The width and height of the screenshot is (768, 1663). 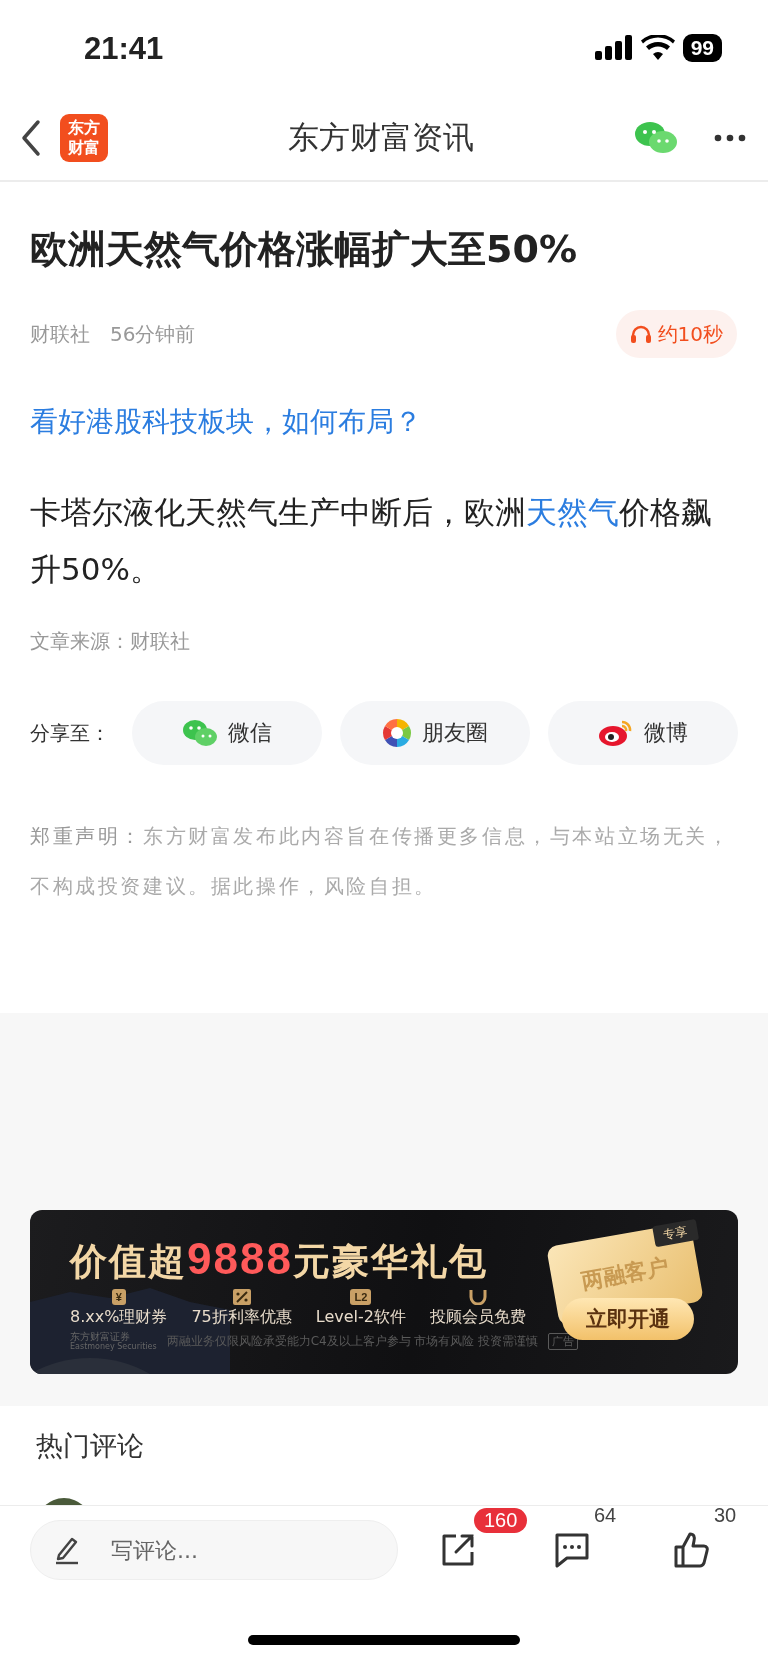 I want to click on perk-label: 投顾会员免费, so click(x=477, y=1317).